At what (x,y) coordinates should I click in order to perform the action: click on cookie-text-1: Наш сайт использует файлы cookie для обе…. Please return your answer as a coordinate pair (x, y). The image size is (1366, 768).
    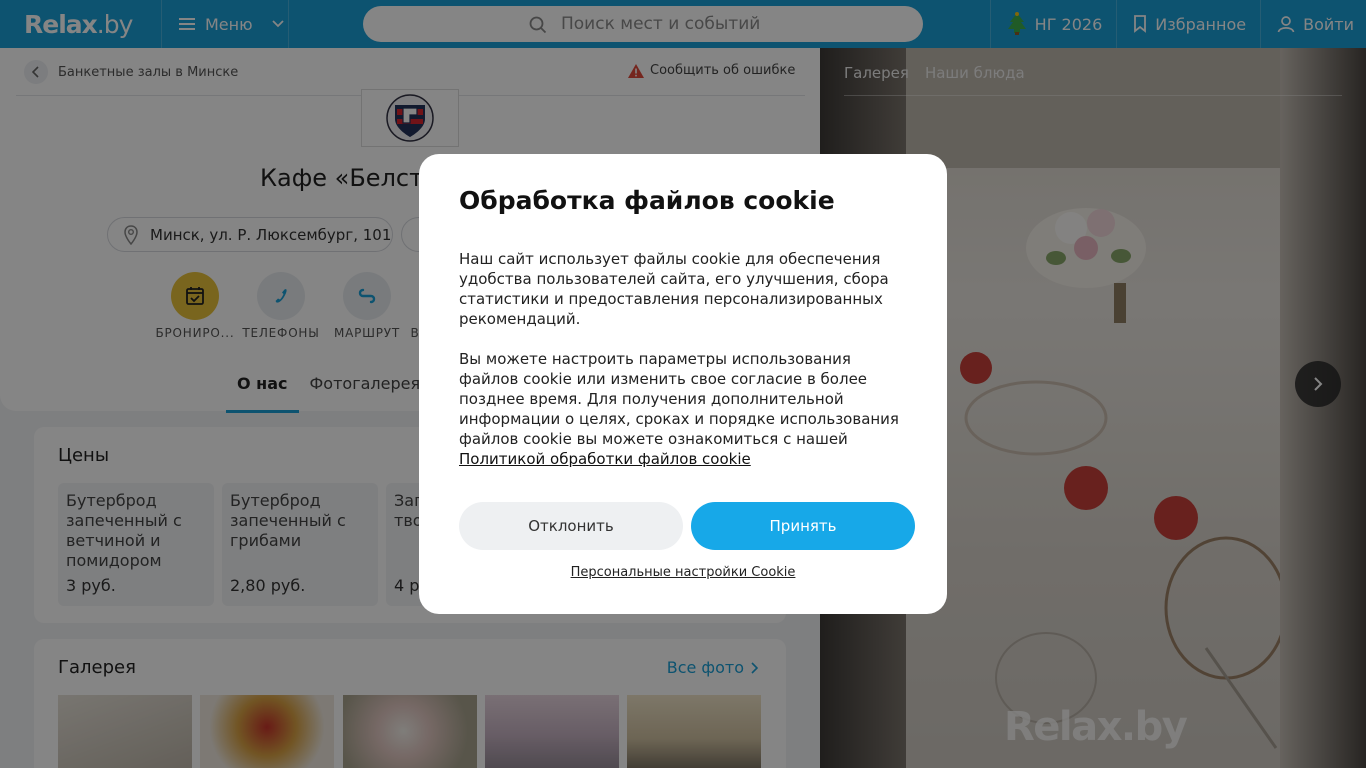
    Looking at the image, I should click on (674, 289).